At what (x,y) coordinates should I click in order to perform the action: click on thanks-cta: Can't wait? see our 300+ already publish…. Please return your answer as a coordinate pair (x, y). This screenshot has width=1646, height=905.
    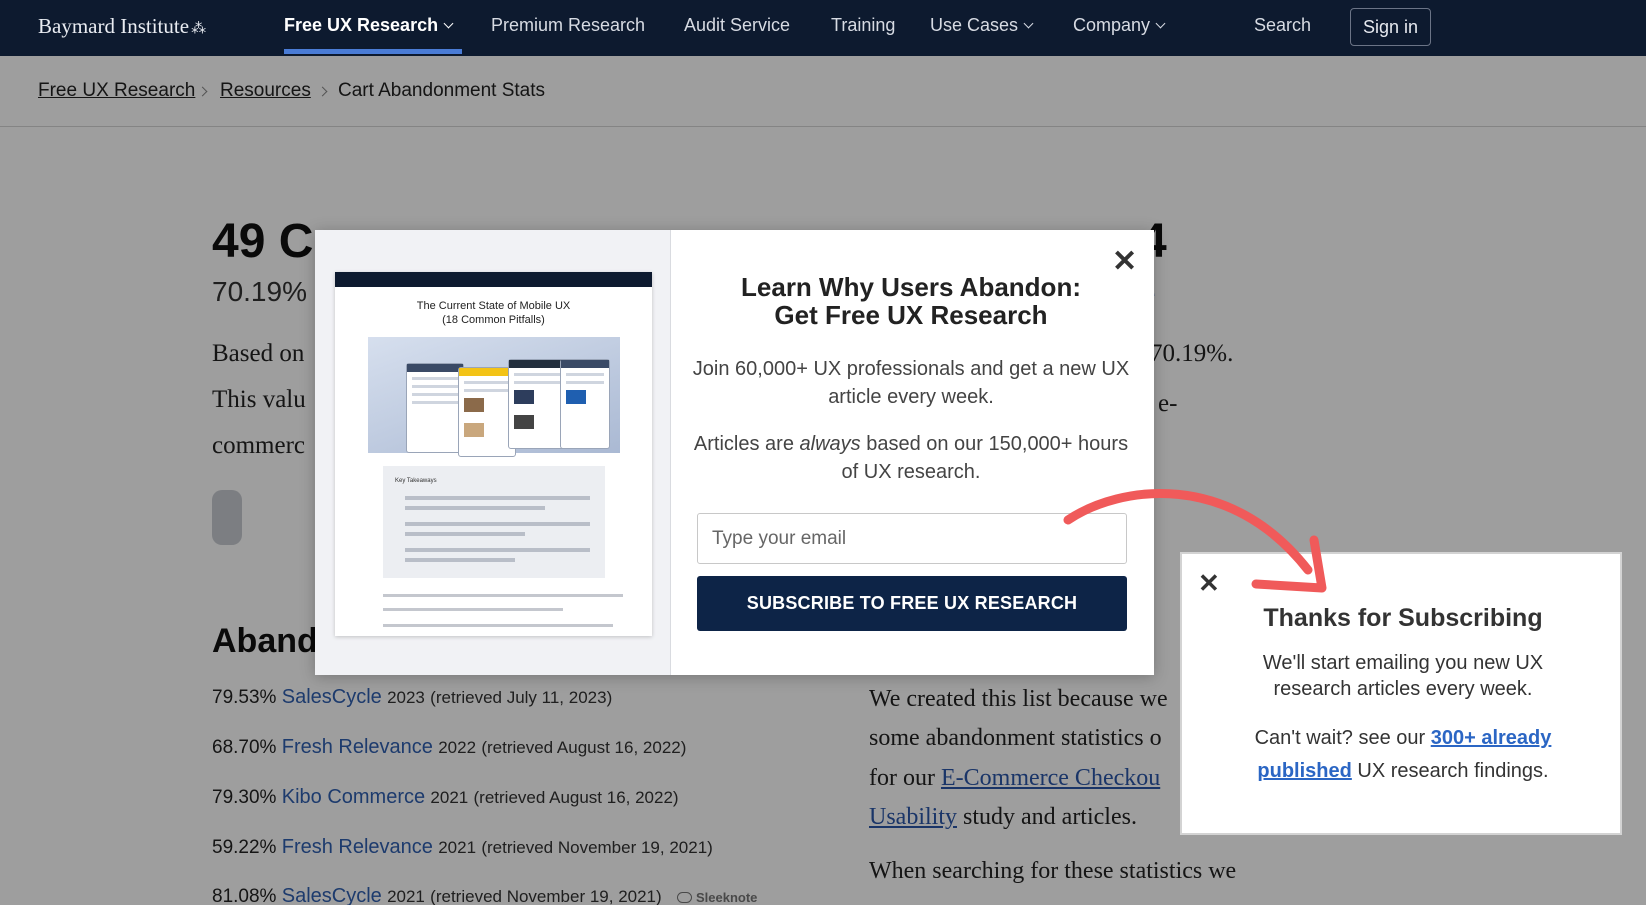
    Looking at the image, I should click on (1403, 755).